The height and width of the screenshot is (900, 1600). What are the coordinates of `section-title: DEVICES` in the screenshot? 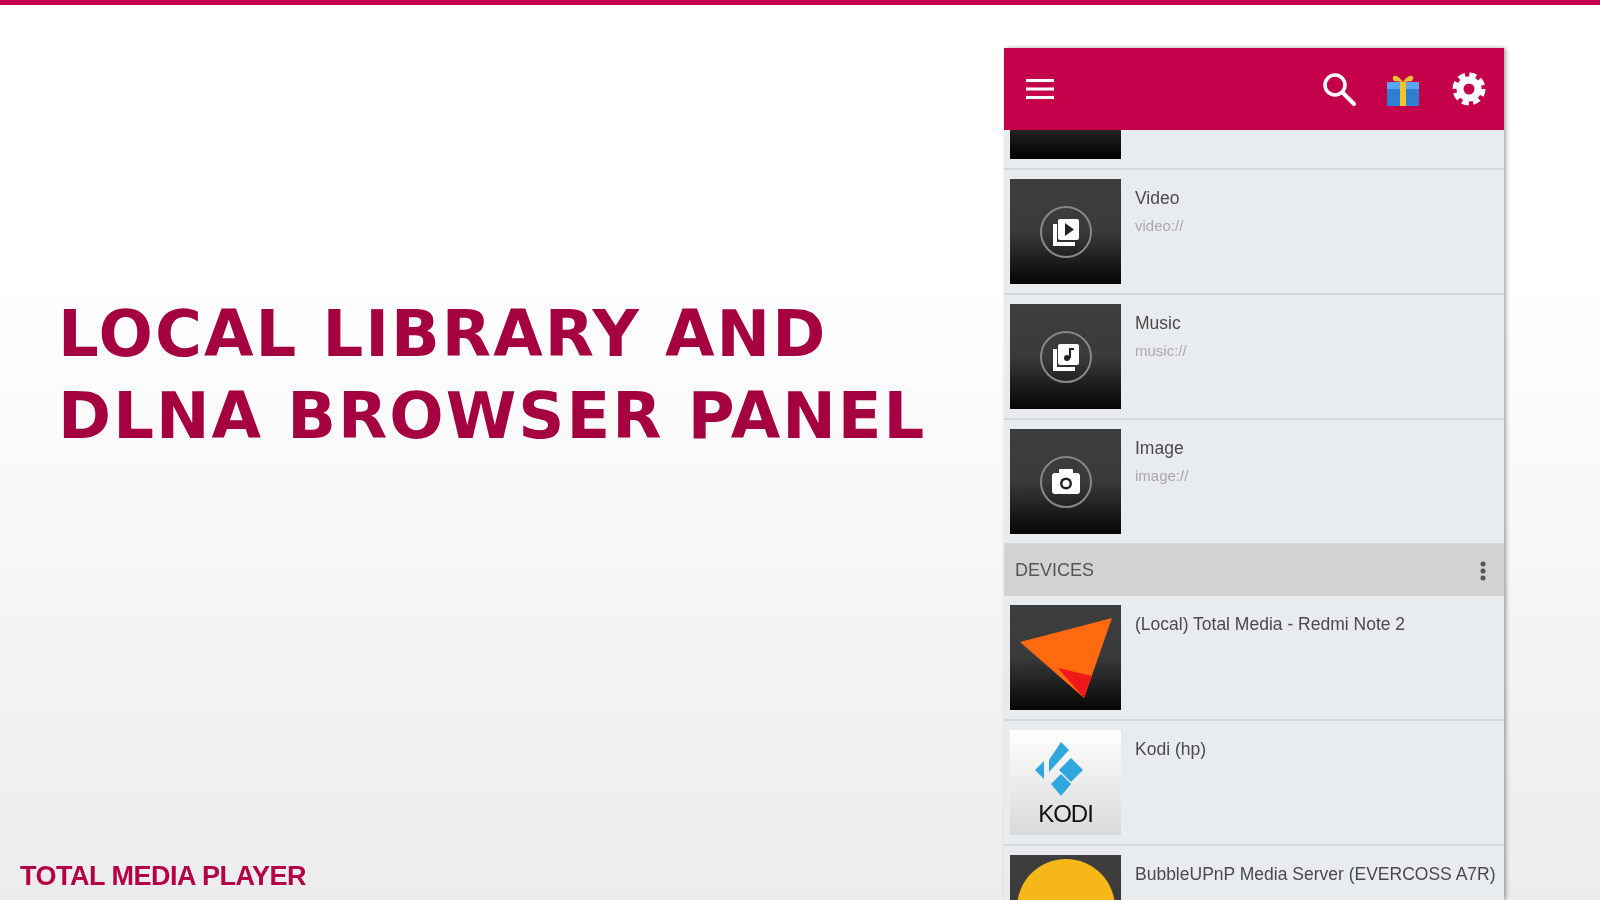 It's located at (1055, 570).